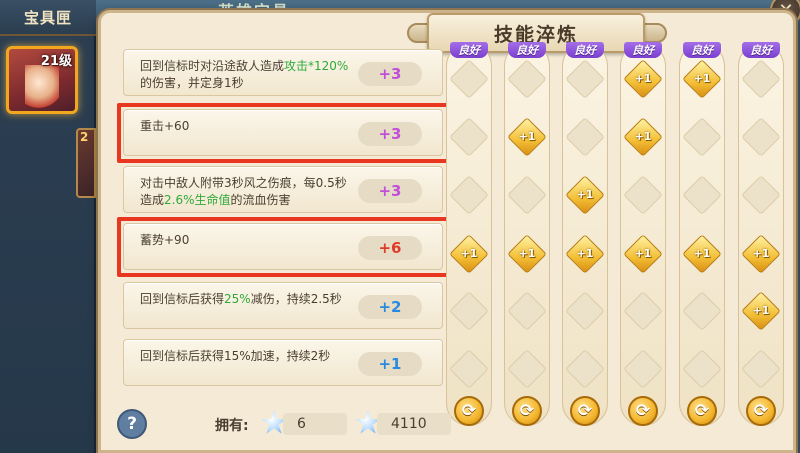 This screenshot has height=453, width=800. I want to click on refine-column: 良好 +1 +1 +1 ⟳, so click(643, 234).